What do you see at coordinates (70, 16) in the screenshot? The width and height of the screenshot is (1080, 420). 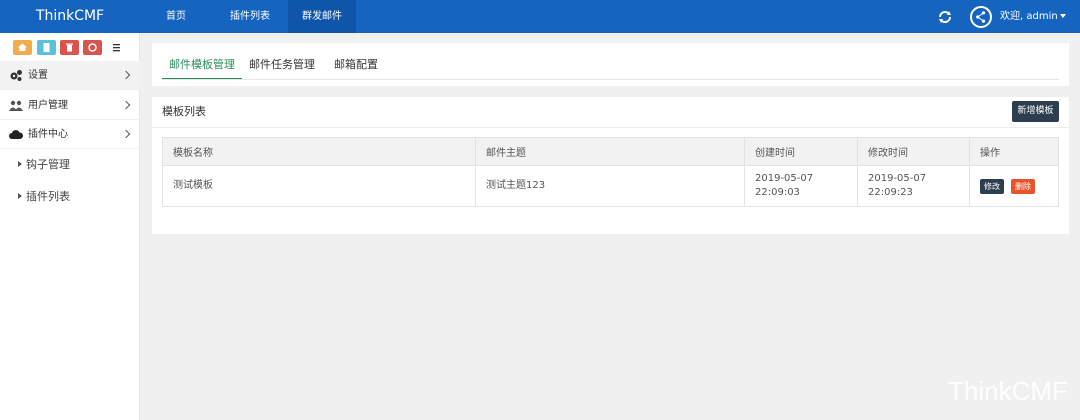 I see `brand-logo: ThinkCMF` at bounding box center [70, 16].